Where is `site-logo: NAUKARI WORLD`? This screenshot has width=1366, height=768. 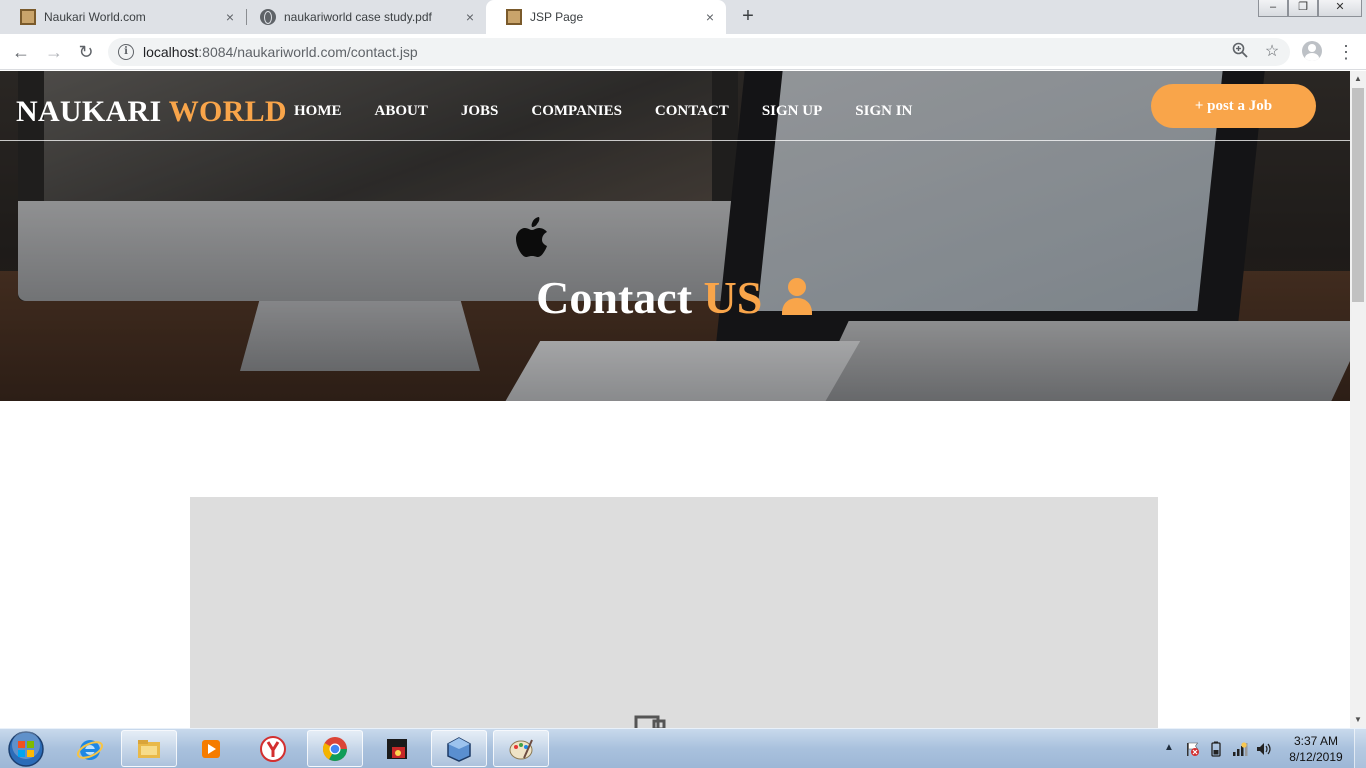
site-logo: NAUKARI WORLD is located at coordinates (151, 112).